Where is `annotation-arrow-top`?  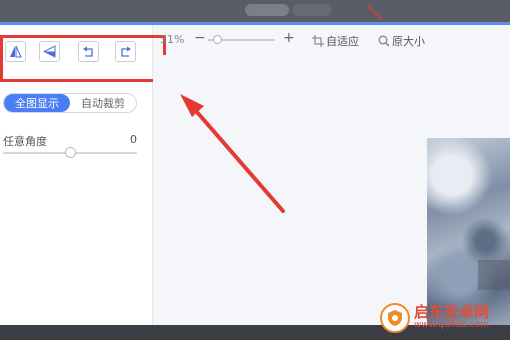
annotation-arrow-top is located at coordinates (375, 13).